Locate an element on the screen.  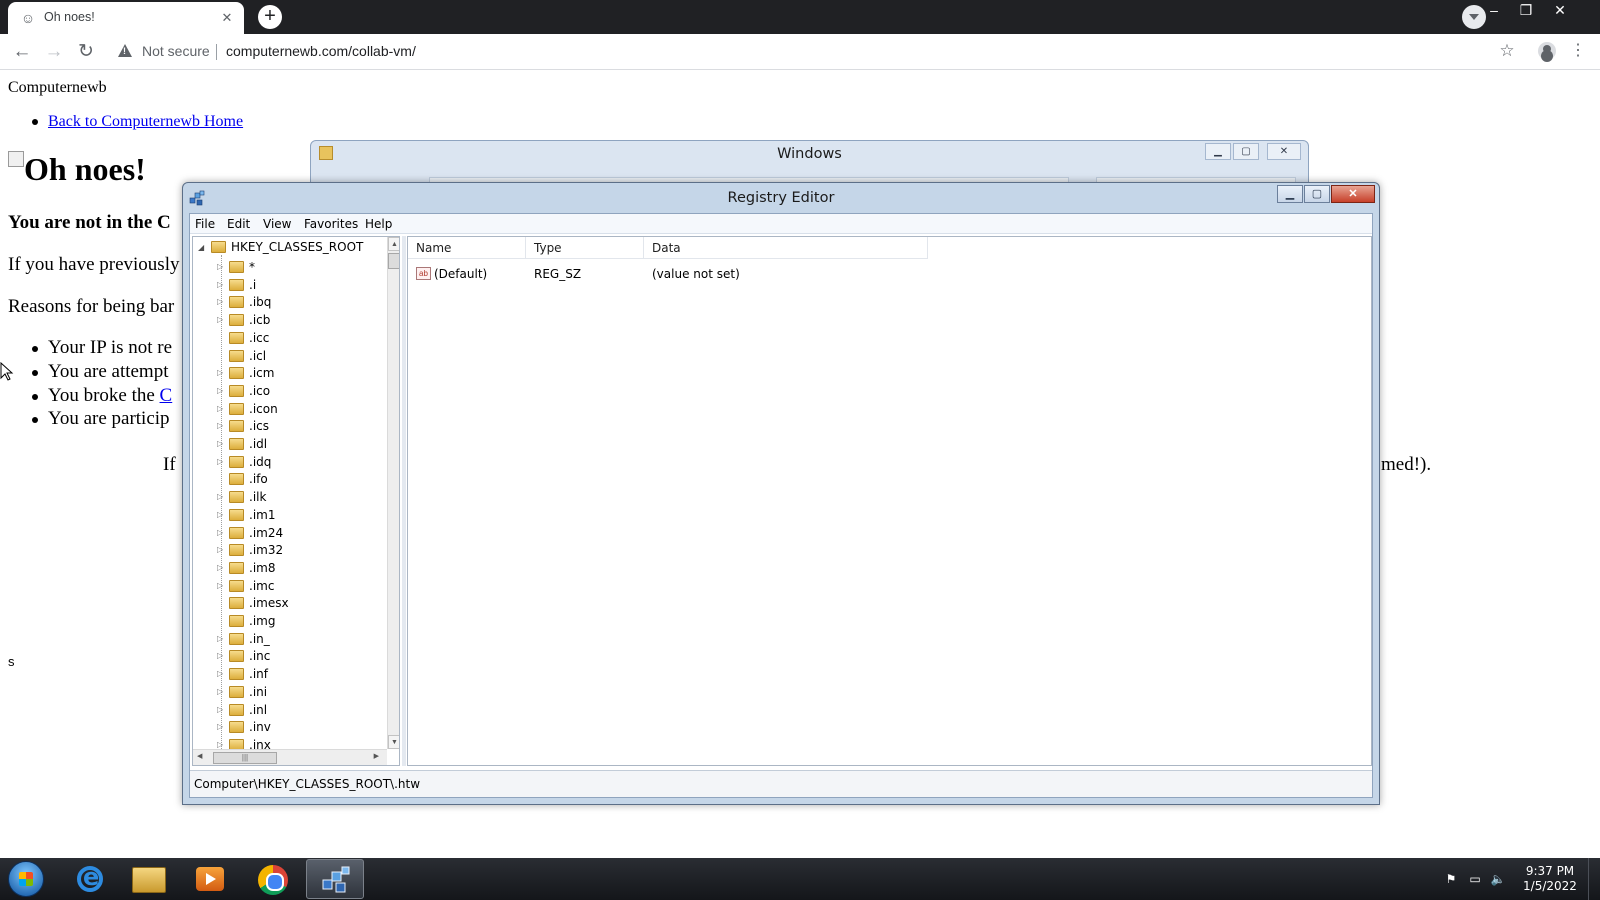
volume-icon: 🔈 is located at coordinates (1498, 879).